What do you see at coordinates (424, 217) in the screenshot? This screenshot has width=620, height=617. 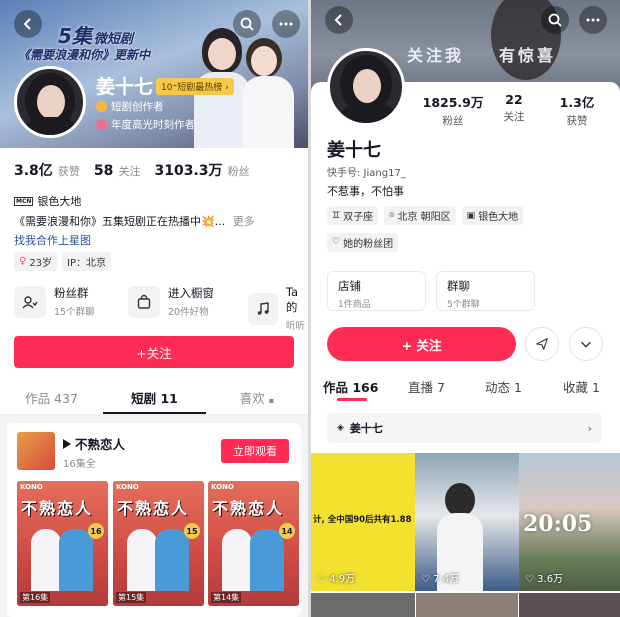 I see `location-tag-label: 北京 朝阳区` at bounding box center [424, 217].